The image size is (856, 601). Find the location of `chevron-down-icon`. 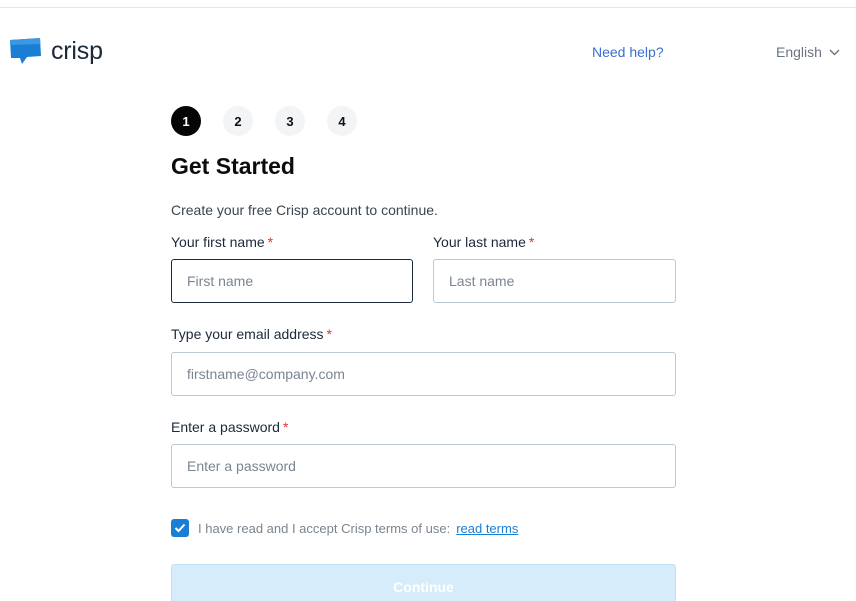

chevron-down-icon is located at coordinates (834, 52).